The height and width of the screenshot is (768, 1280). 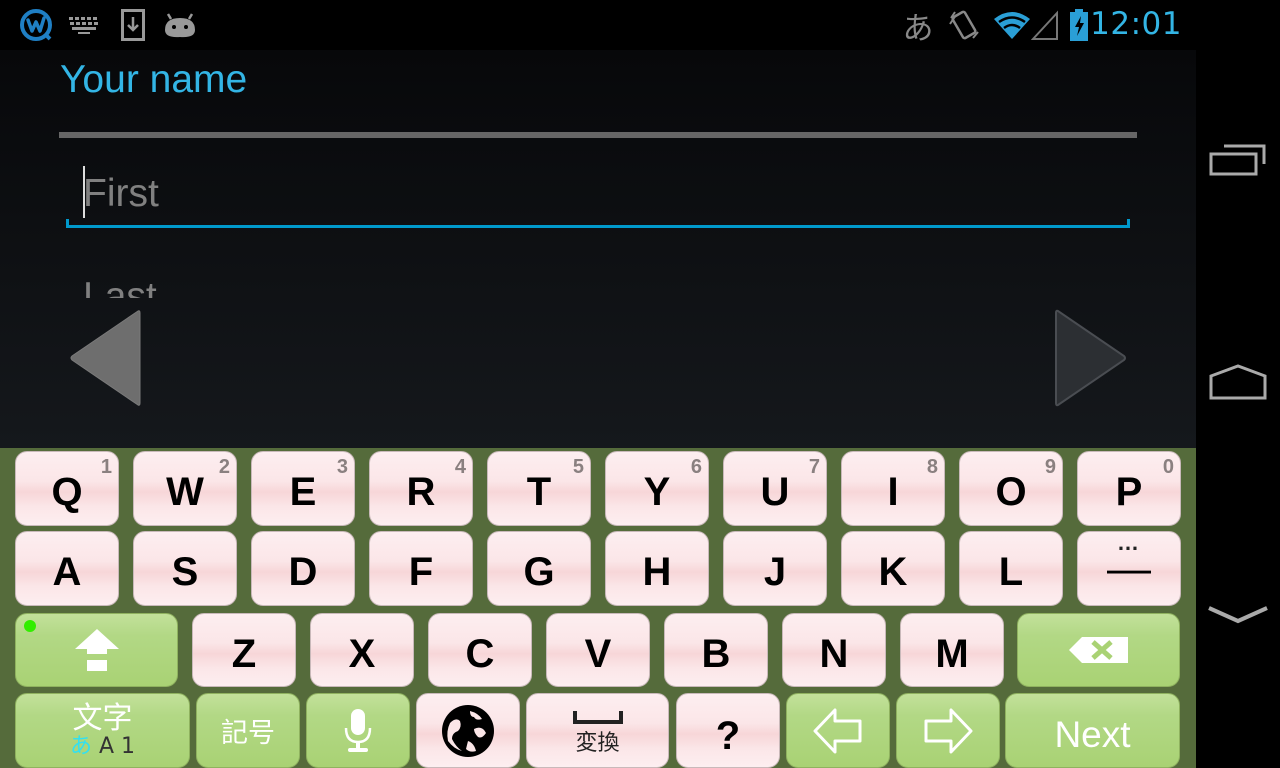 I want to click on key-k: K, so click(x=893, y=568).